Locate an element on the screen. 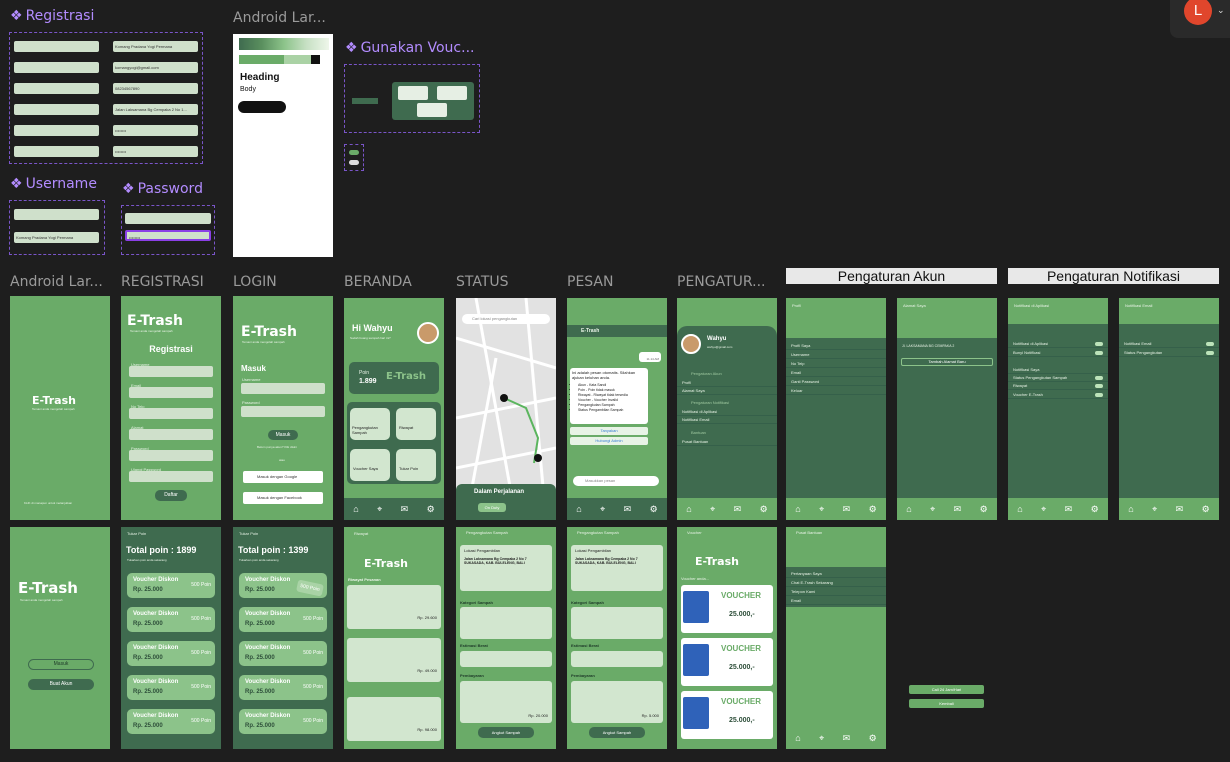  profil-row: Email is located at coordinates (836, 373).